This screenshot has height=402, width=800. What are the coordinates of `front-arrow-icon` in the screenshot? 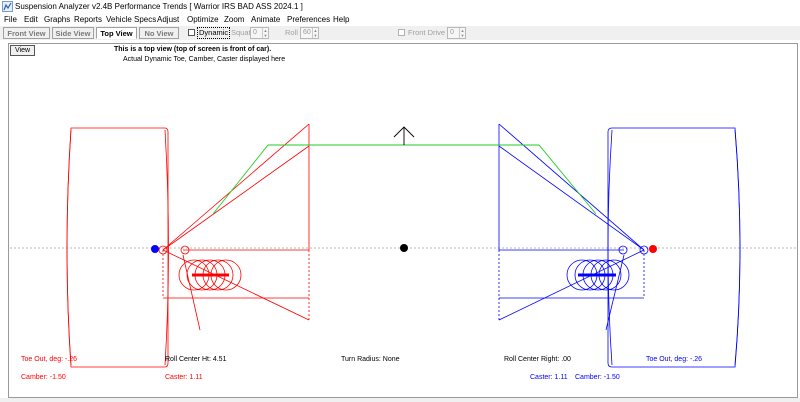 It's located at (404, 135).